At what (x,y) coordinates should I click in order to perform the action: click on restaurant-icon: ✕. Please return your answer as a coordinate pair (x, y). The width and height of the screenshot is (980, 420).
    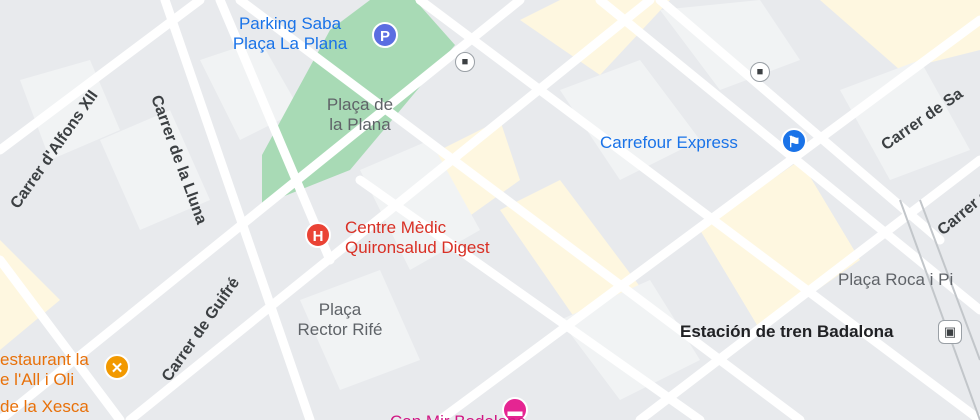
    Looking at the image, I should click on (117, 367).